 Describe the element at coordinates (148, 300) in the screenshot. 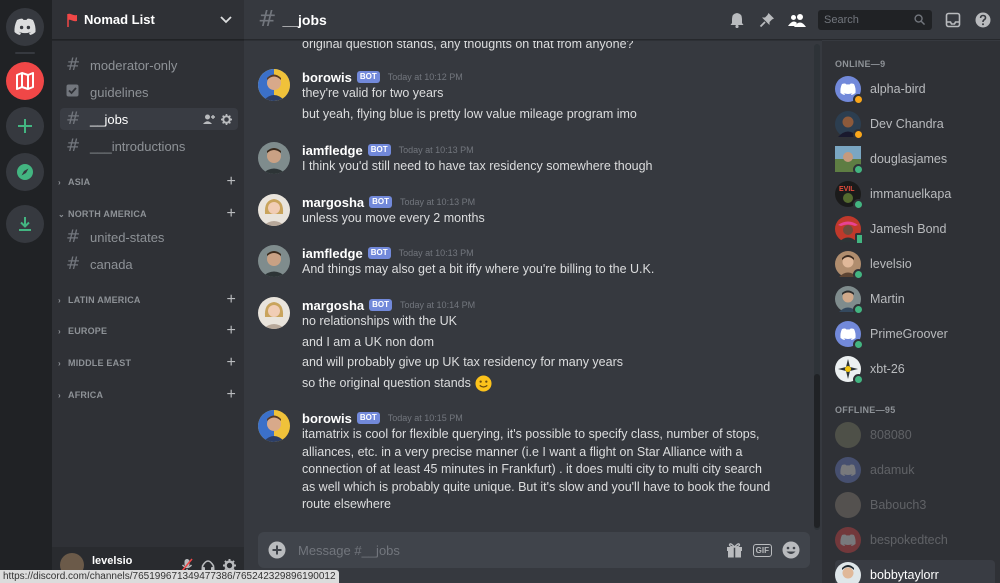

I see `category-latin-america: › LATIN AMERICA +` at that location.